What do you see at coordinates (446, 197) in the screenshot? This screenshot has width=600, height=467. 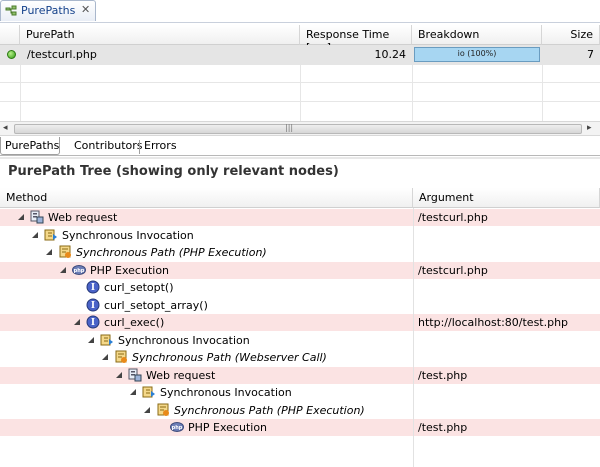 I see `column-header-label: Argument` at bounding box center [446, 197].